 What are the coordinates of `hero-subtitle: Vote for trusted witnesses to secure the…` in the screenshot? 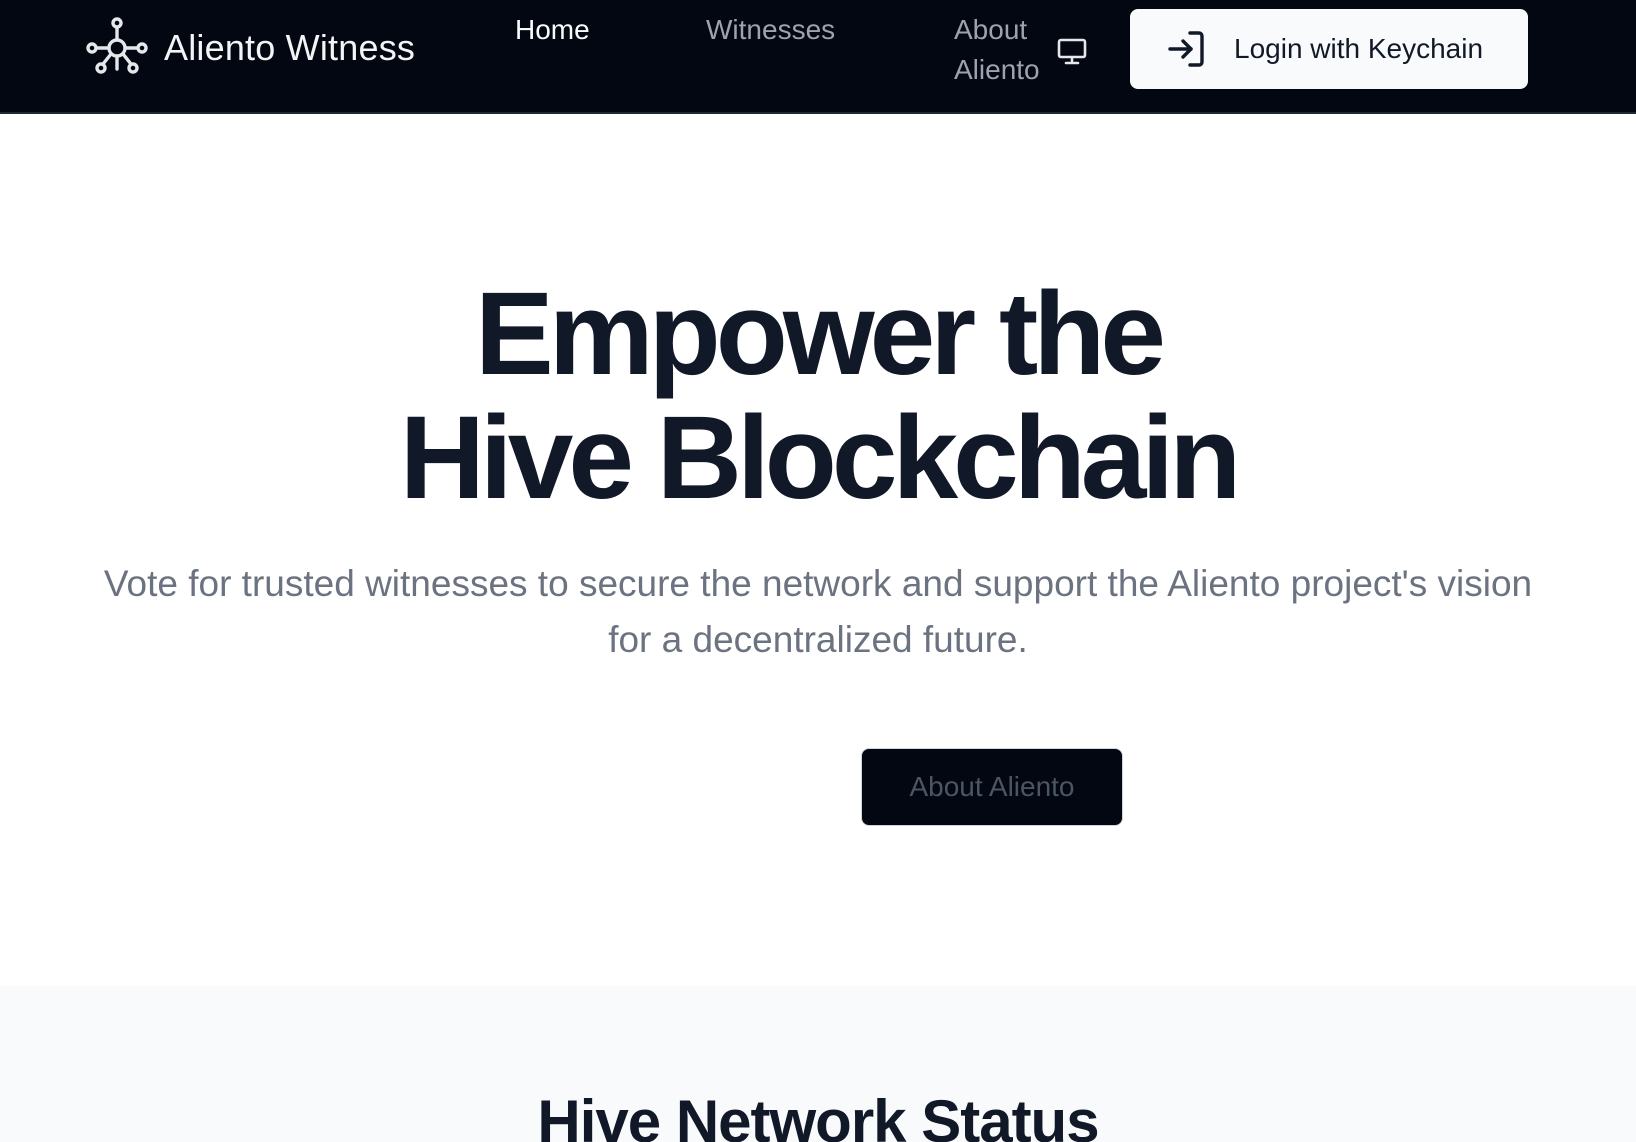 It's located at (818, 611).